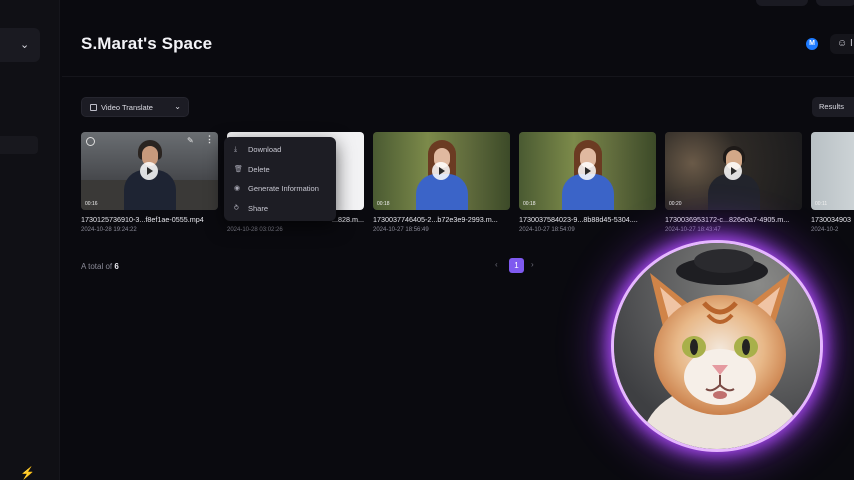  I want to click on video-thumbnail: 00:11, so click(832, 171).